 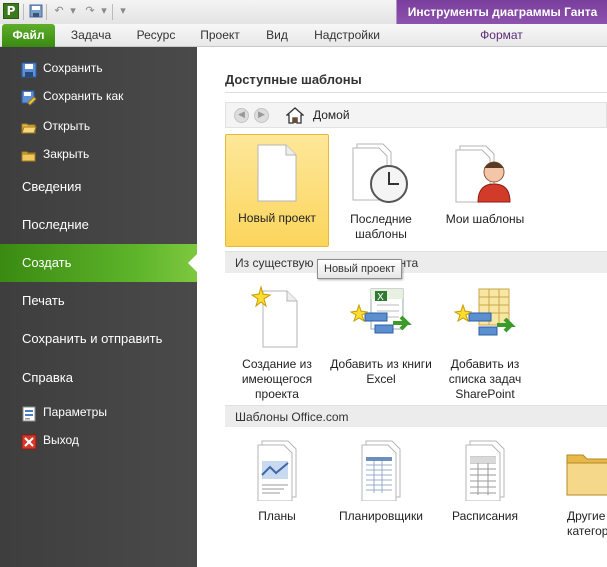 What do you see at coordinates (416, 416) in the screenshot?
I see `section-header-office: Шаблоны Office.com` at bounding box center [416, 416].